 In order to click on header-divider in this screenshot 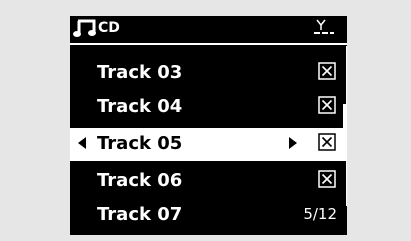, I will do `click(208, 44)`.